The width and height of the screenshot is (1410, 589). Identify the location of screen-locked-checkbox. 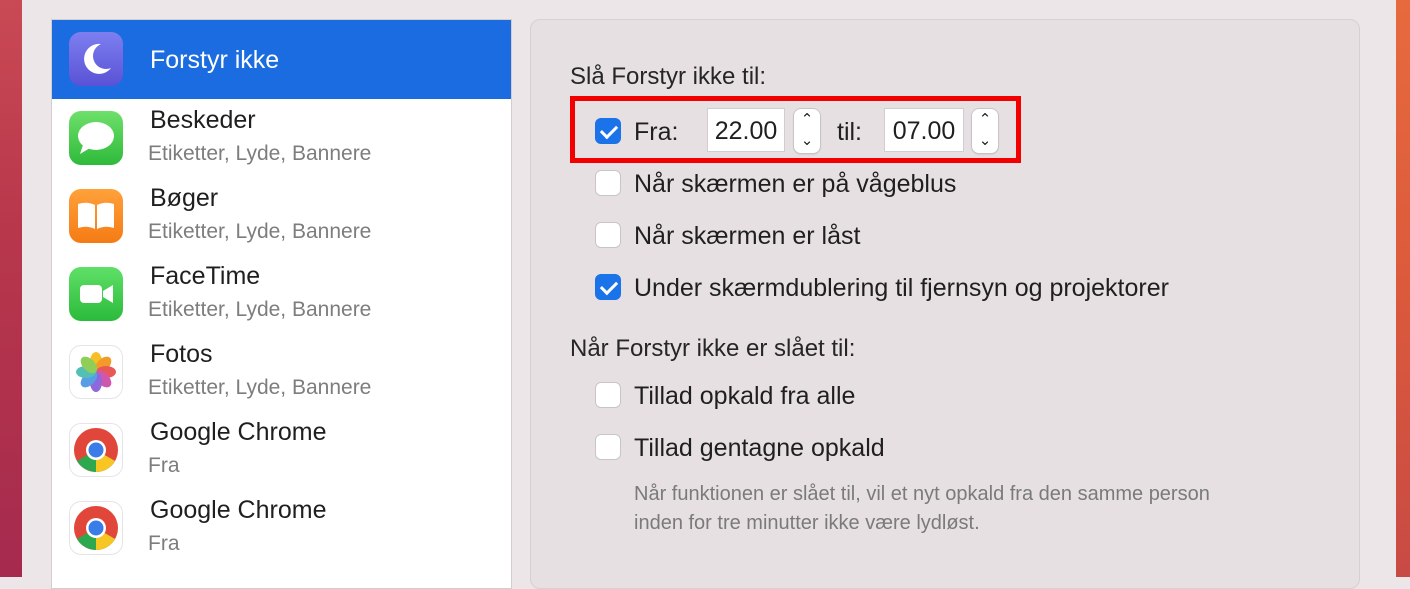
(608, 235).